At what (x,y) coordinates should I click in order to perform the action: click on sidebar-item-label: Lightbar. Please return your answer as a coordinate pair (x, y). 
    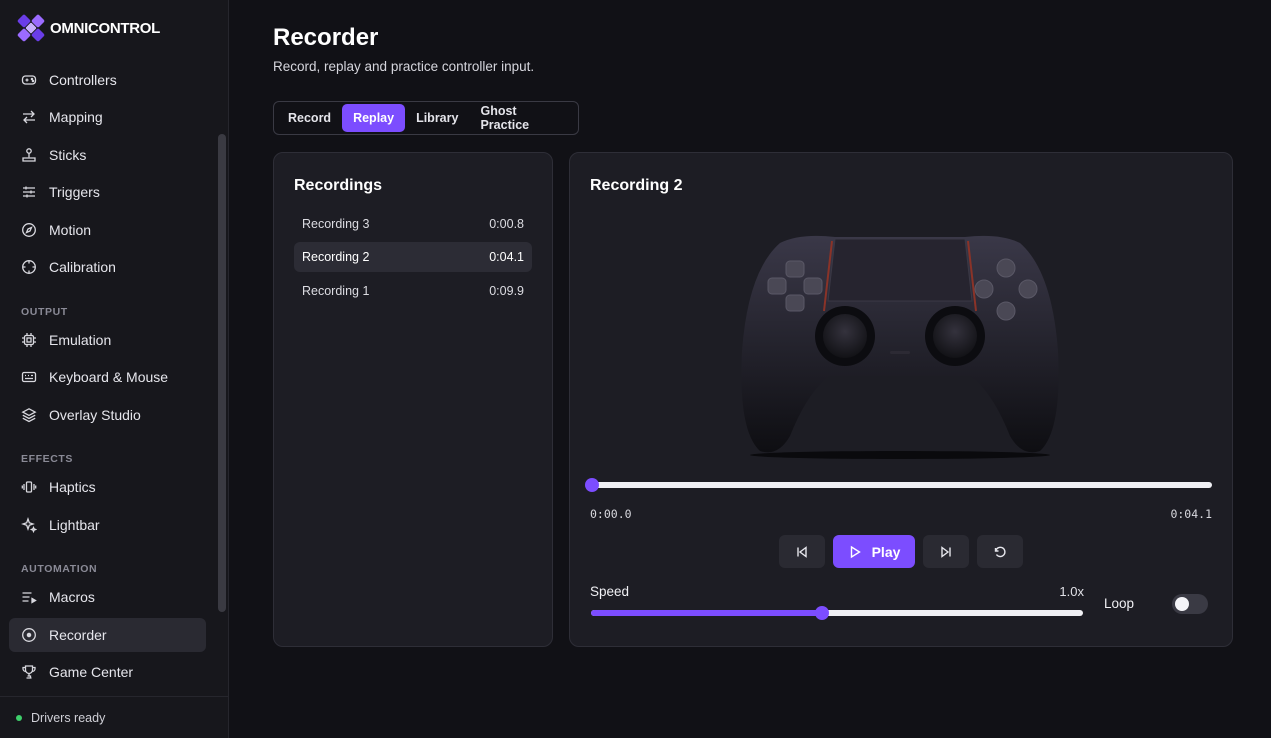
    Looking at the image, I should click on (74, 525).